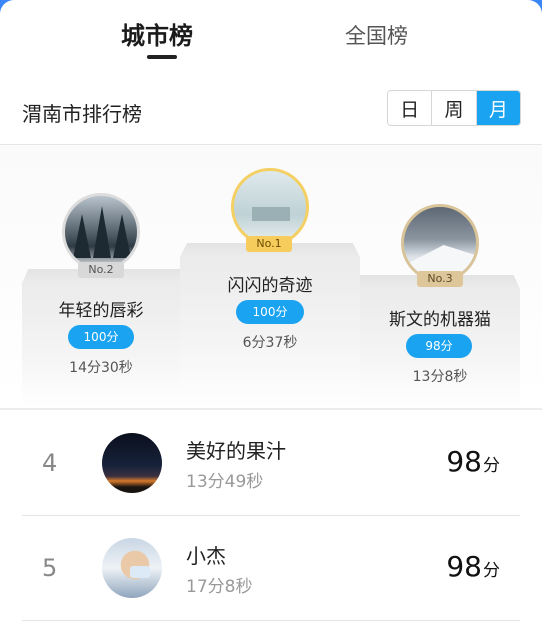 This screenshot has height=628, width=542. What do you see at coordinates (50, 463) in the screenshot?
I see `ranking-position: 4` at bounding box center [50, 463].